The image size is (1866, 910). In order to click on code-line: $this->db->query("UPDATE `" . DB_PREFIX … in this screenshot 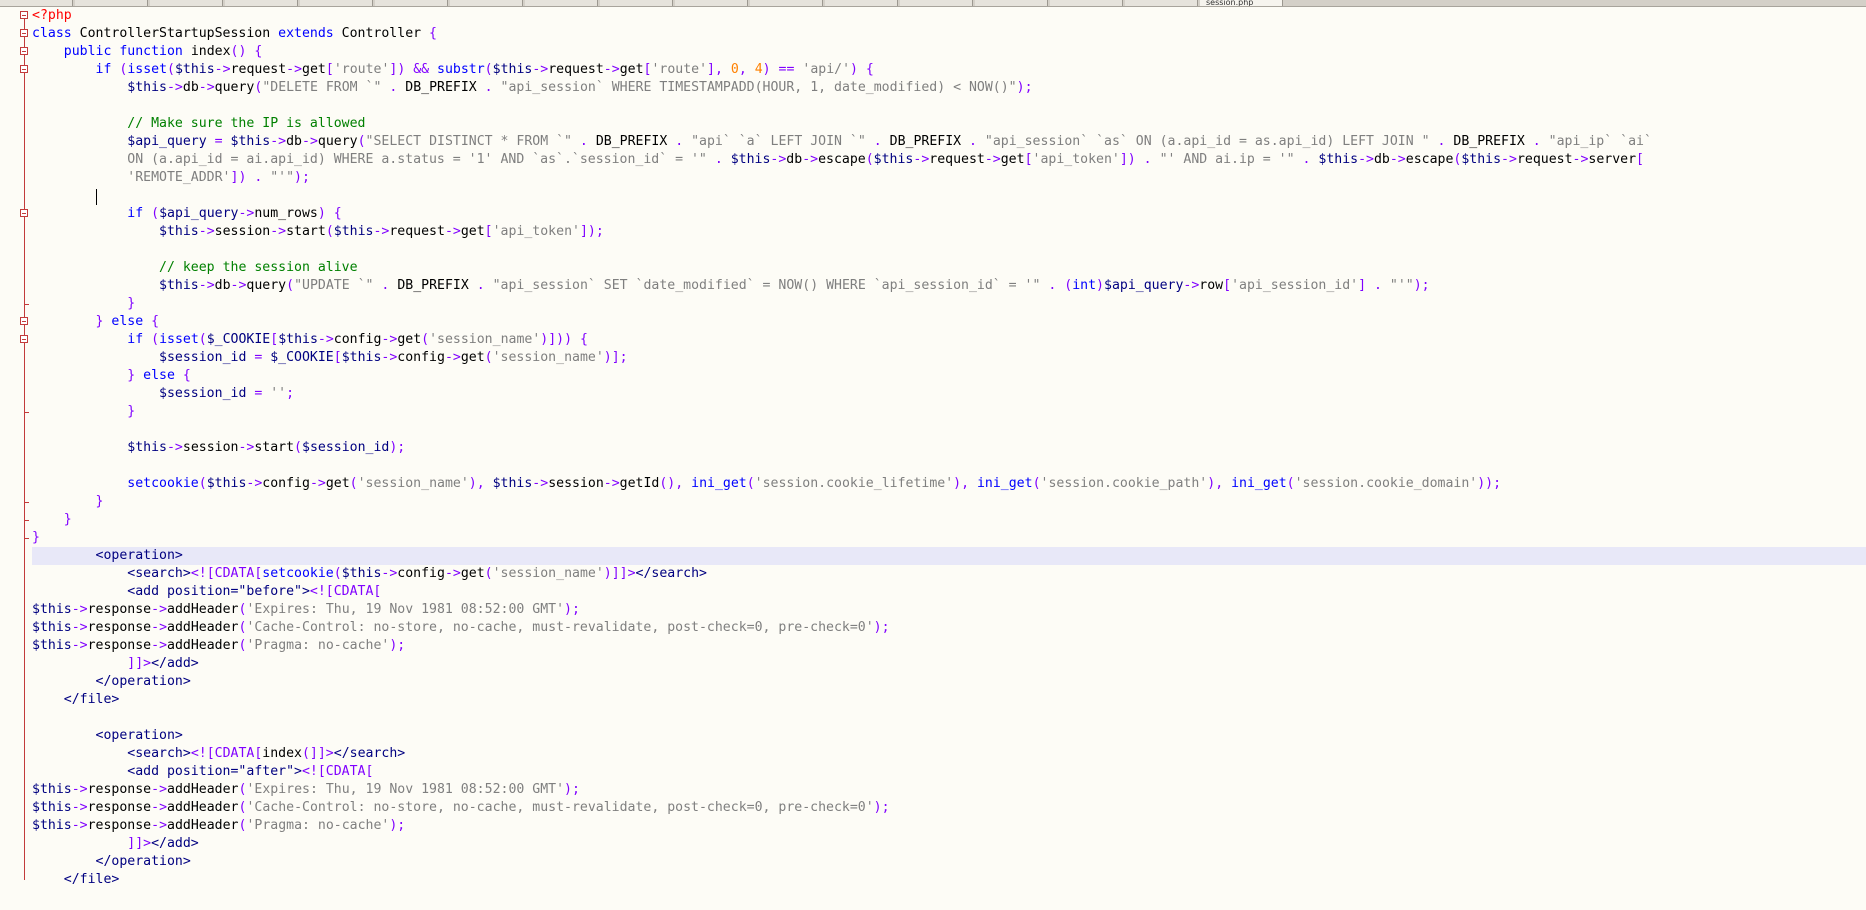, I will do `click(949, 286)`.